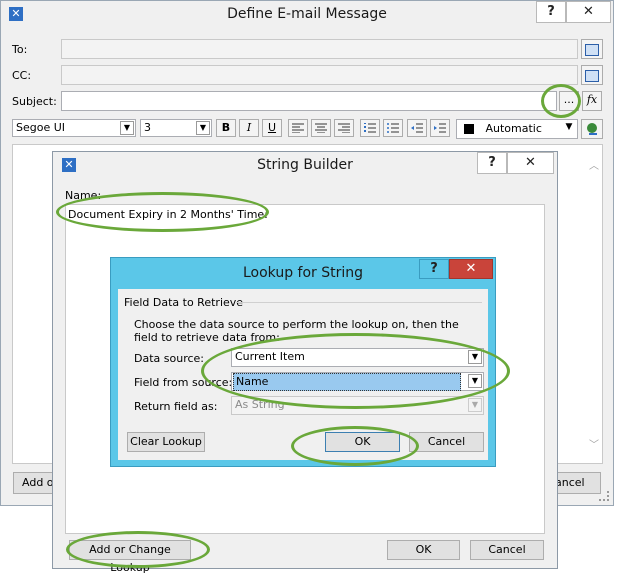  I want to click on increase-indent-button, so click(440, 128).